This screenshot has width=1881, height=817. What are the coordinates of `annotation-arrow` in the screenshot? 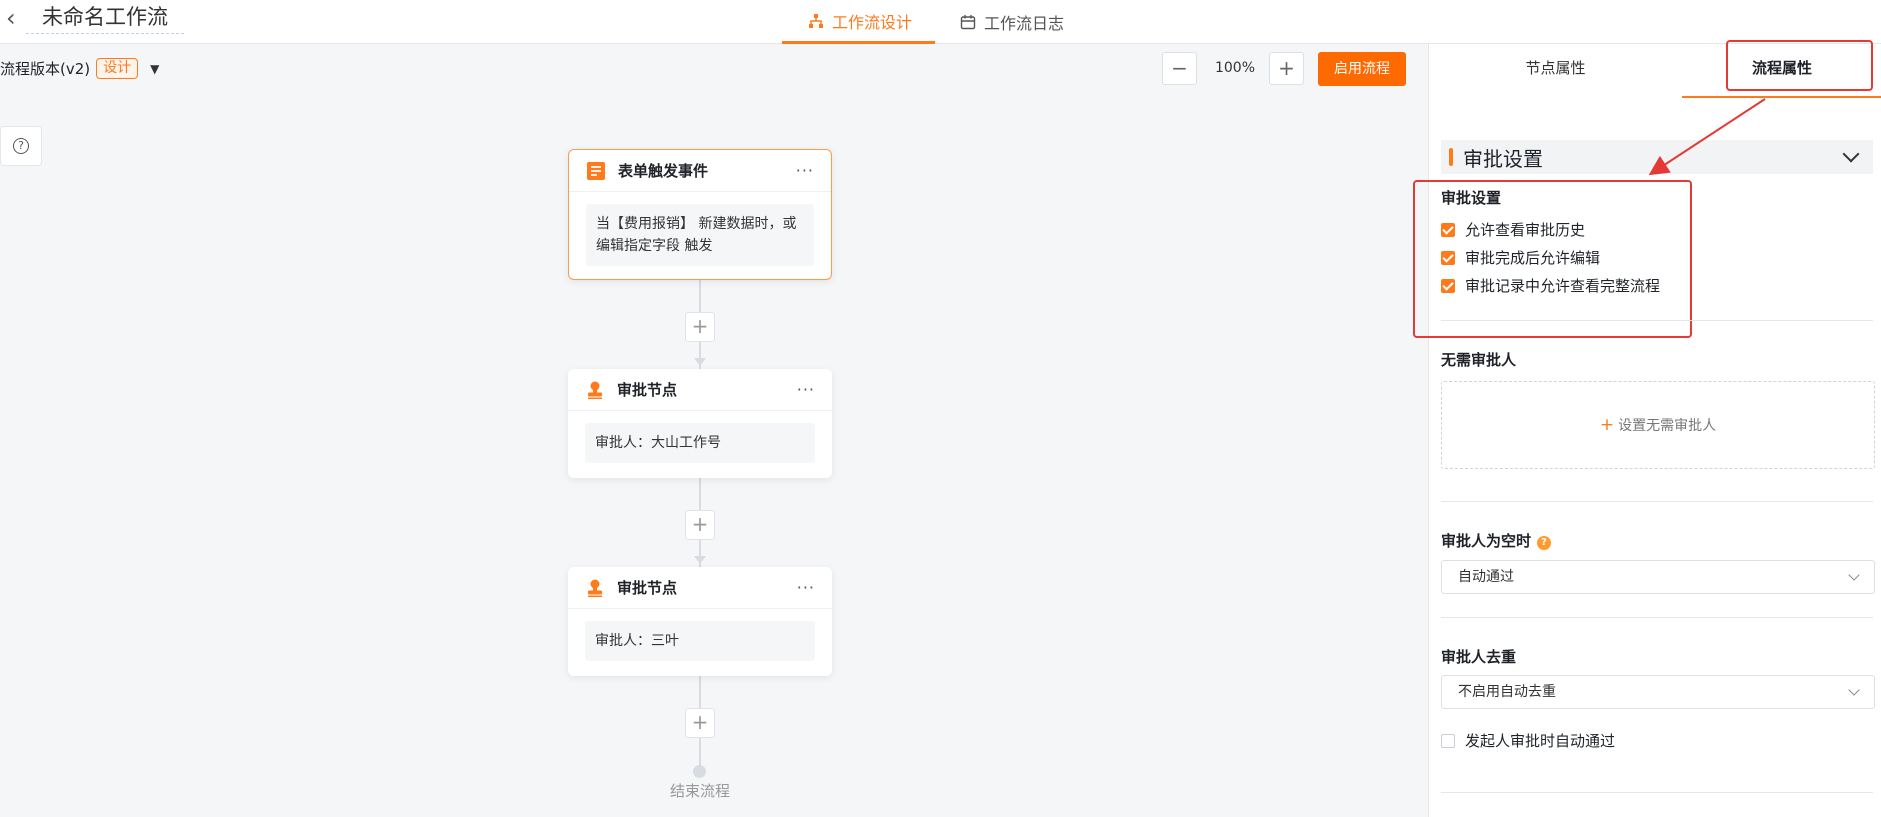 It's located at (1707, 137).